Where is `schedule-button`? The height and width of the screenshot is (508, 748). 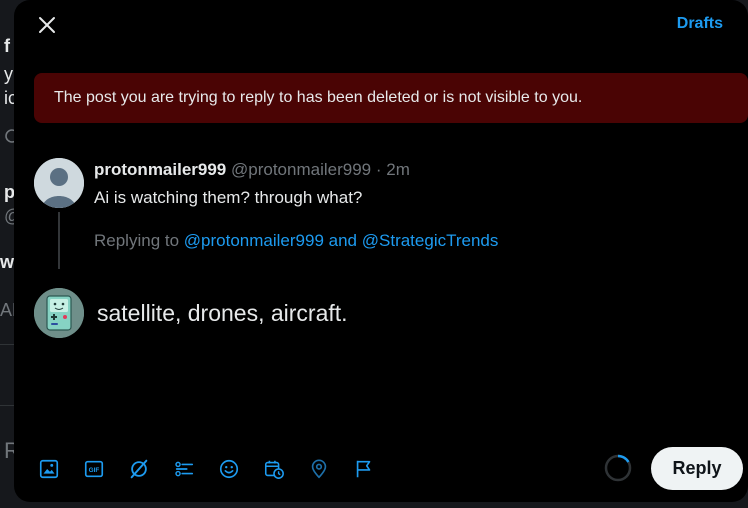 schedule-button is located at coordinates (283, 469).